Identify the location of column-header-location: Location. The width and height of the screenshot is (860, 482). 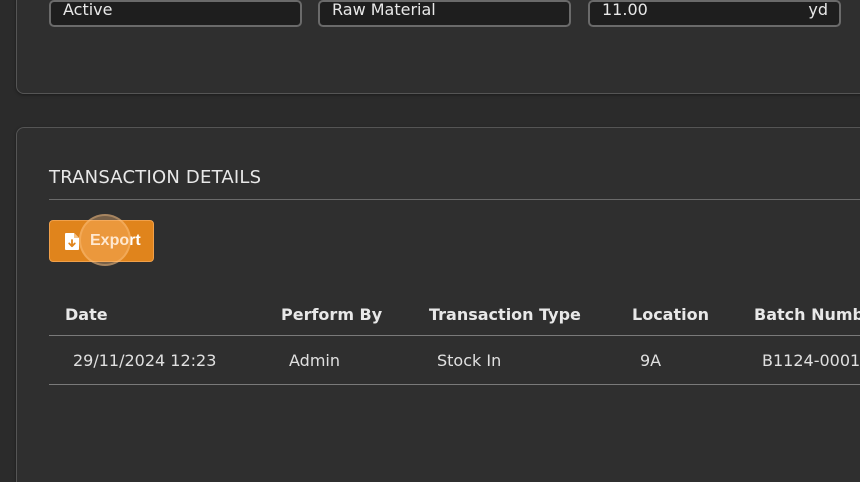
(670, 314).